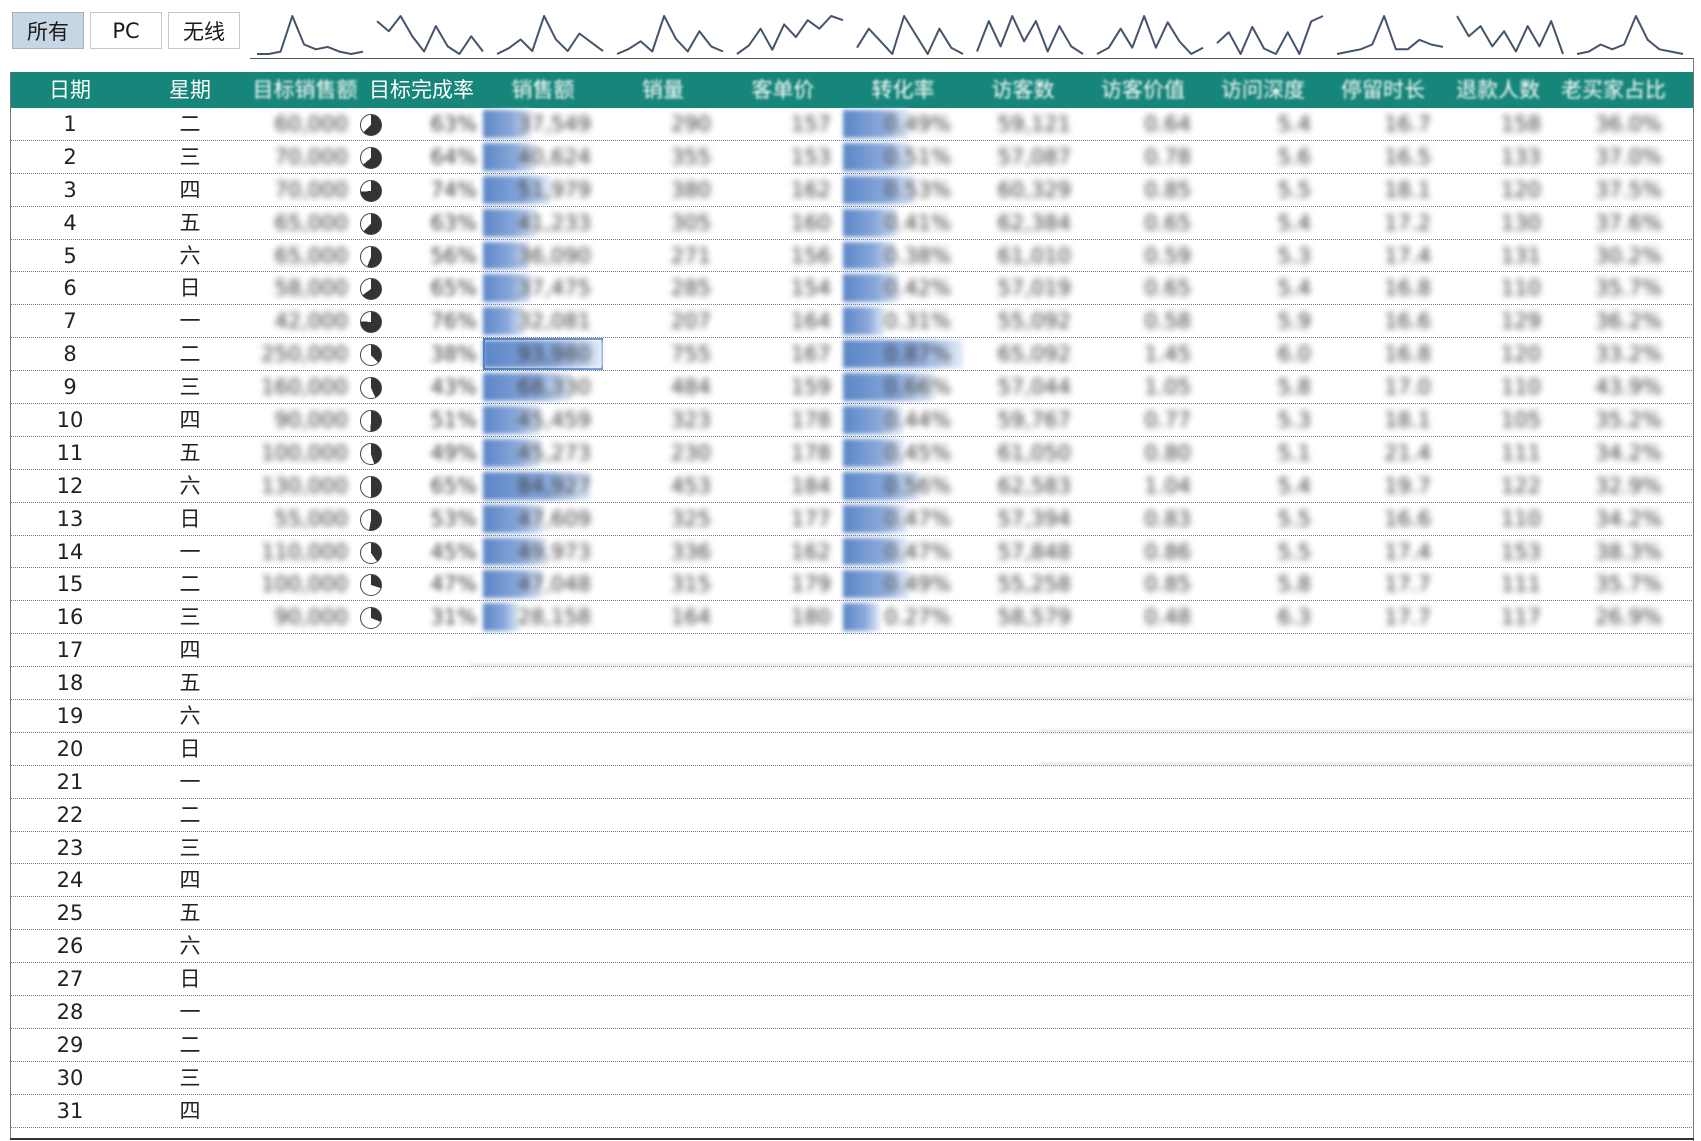 The height and width of the screenshot is (1141, 1701). What do you see at coordinates (783, 321) in the screenshot?
I see `unit-price-cell: 164` at bounding box center [783, 321].